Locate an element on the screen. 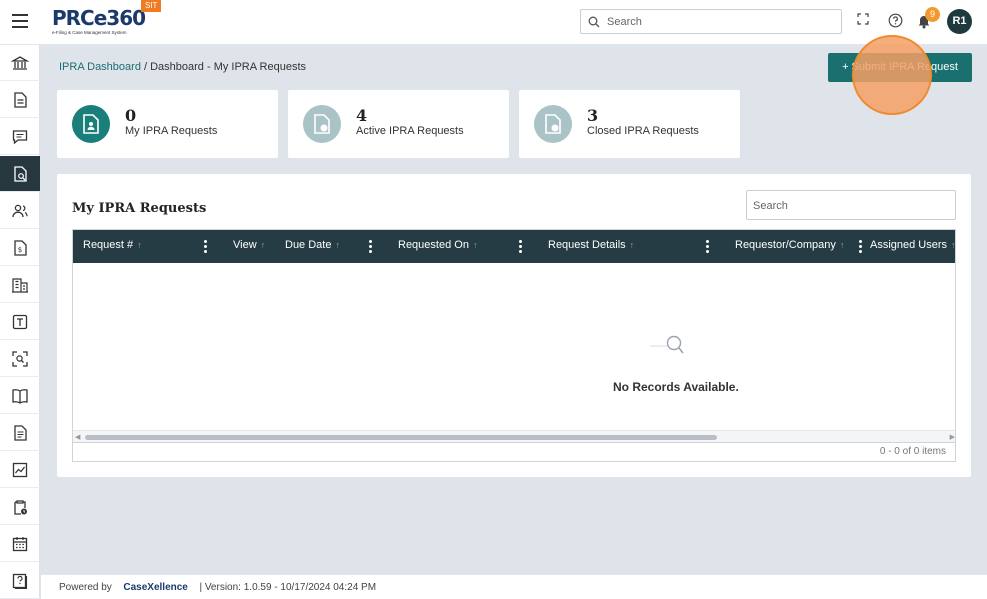  stat-card-my-requests: 0 My IPRA Requests is located at coordinates (167, 124).